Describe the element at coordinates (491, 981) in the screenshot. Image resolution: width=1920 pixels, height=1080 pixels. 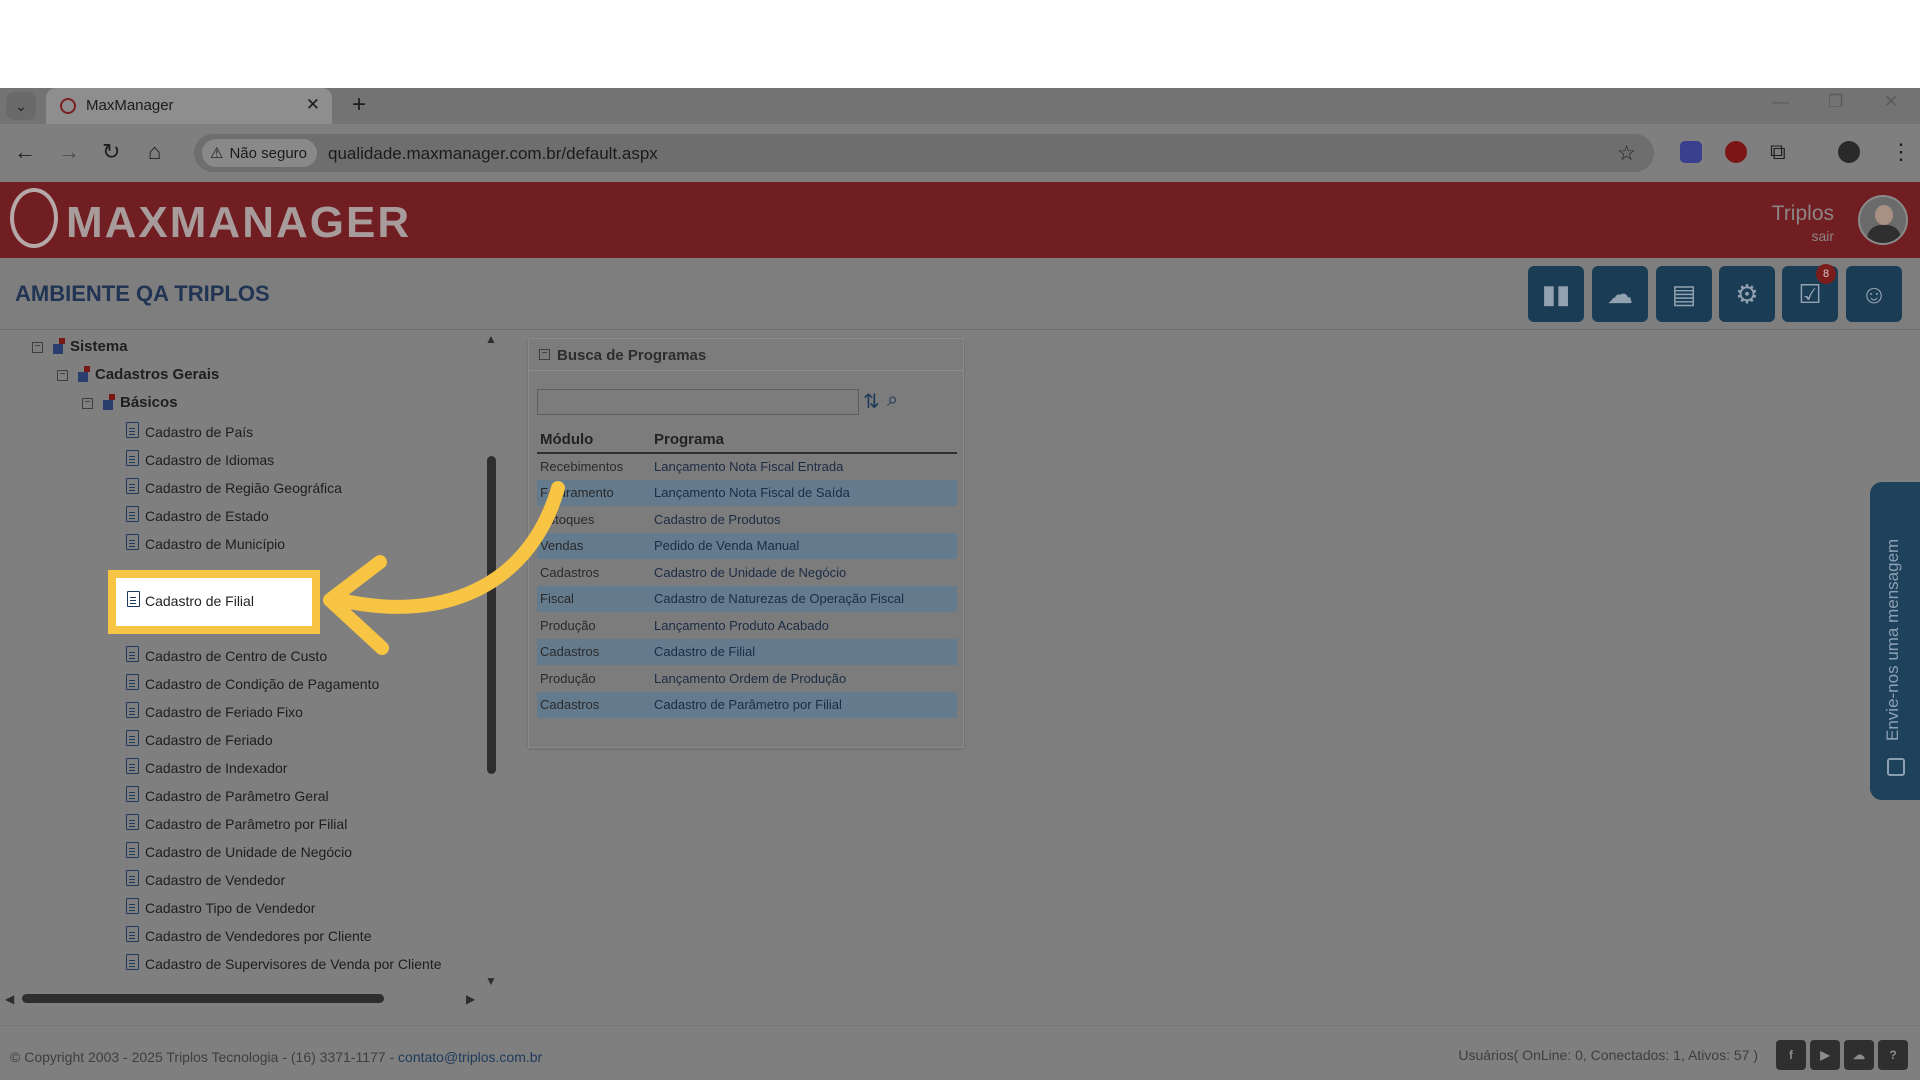
I see `scroll-down-arrow-icon: ▼` at that location.